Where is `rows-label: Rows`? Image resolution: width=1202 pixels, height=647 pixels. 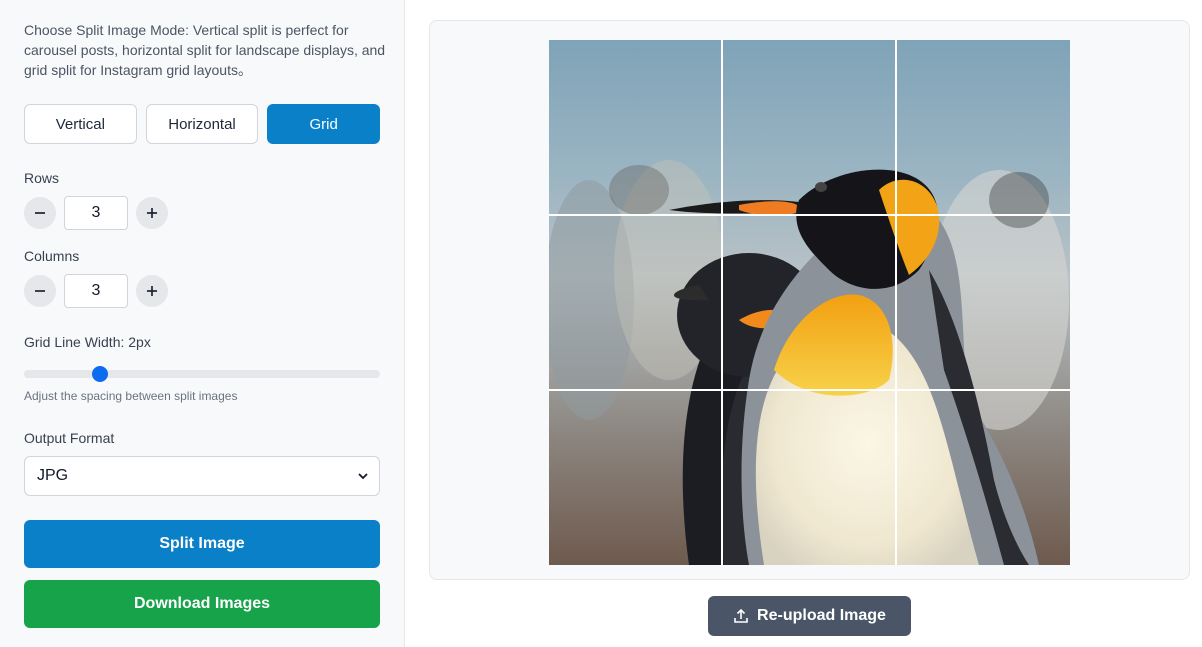
rows-label: Rows is located at coordinates (42, 178).